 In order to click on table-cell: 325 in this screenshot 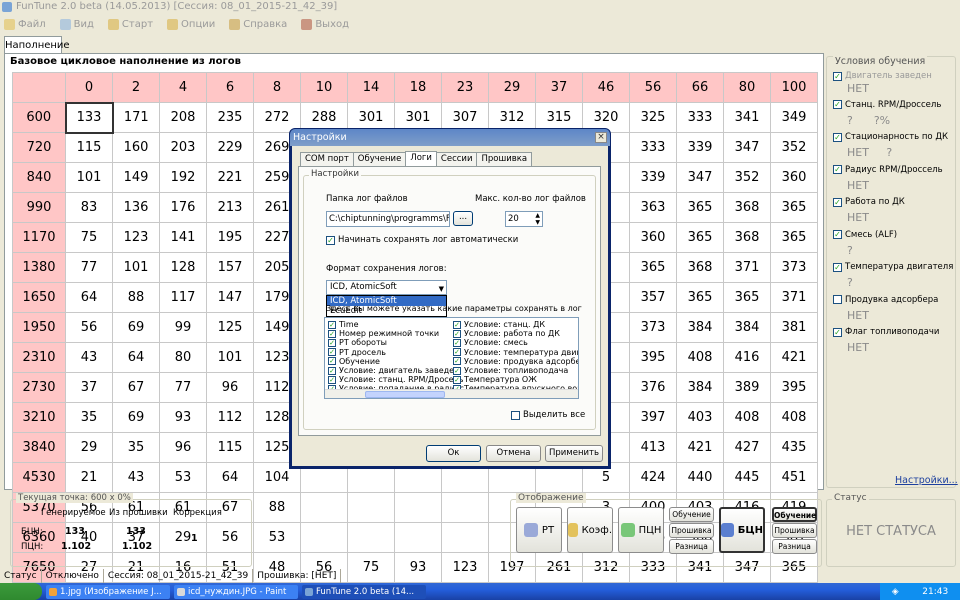, I will do `click(653, 117)`.